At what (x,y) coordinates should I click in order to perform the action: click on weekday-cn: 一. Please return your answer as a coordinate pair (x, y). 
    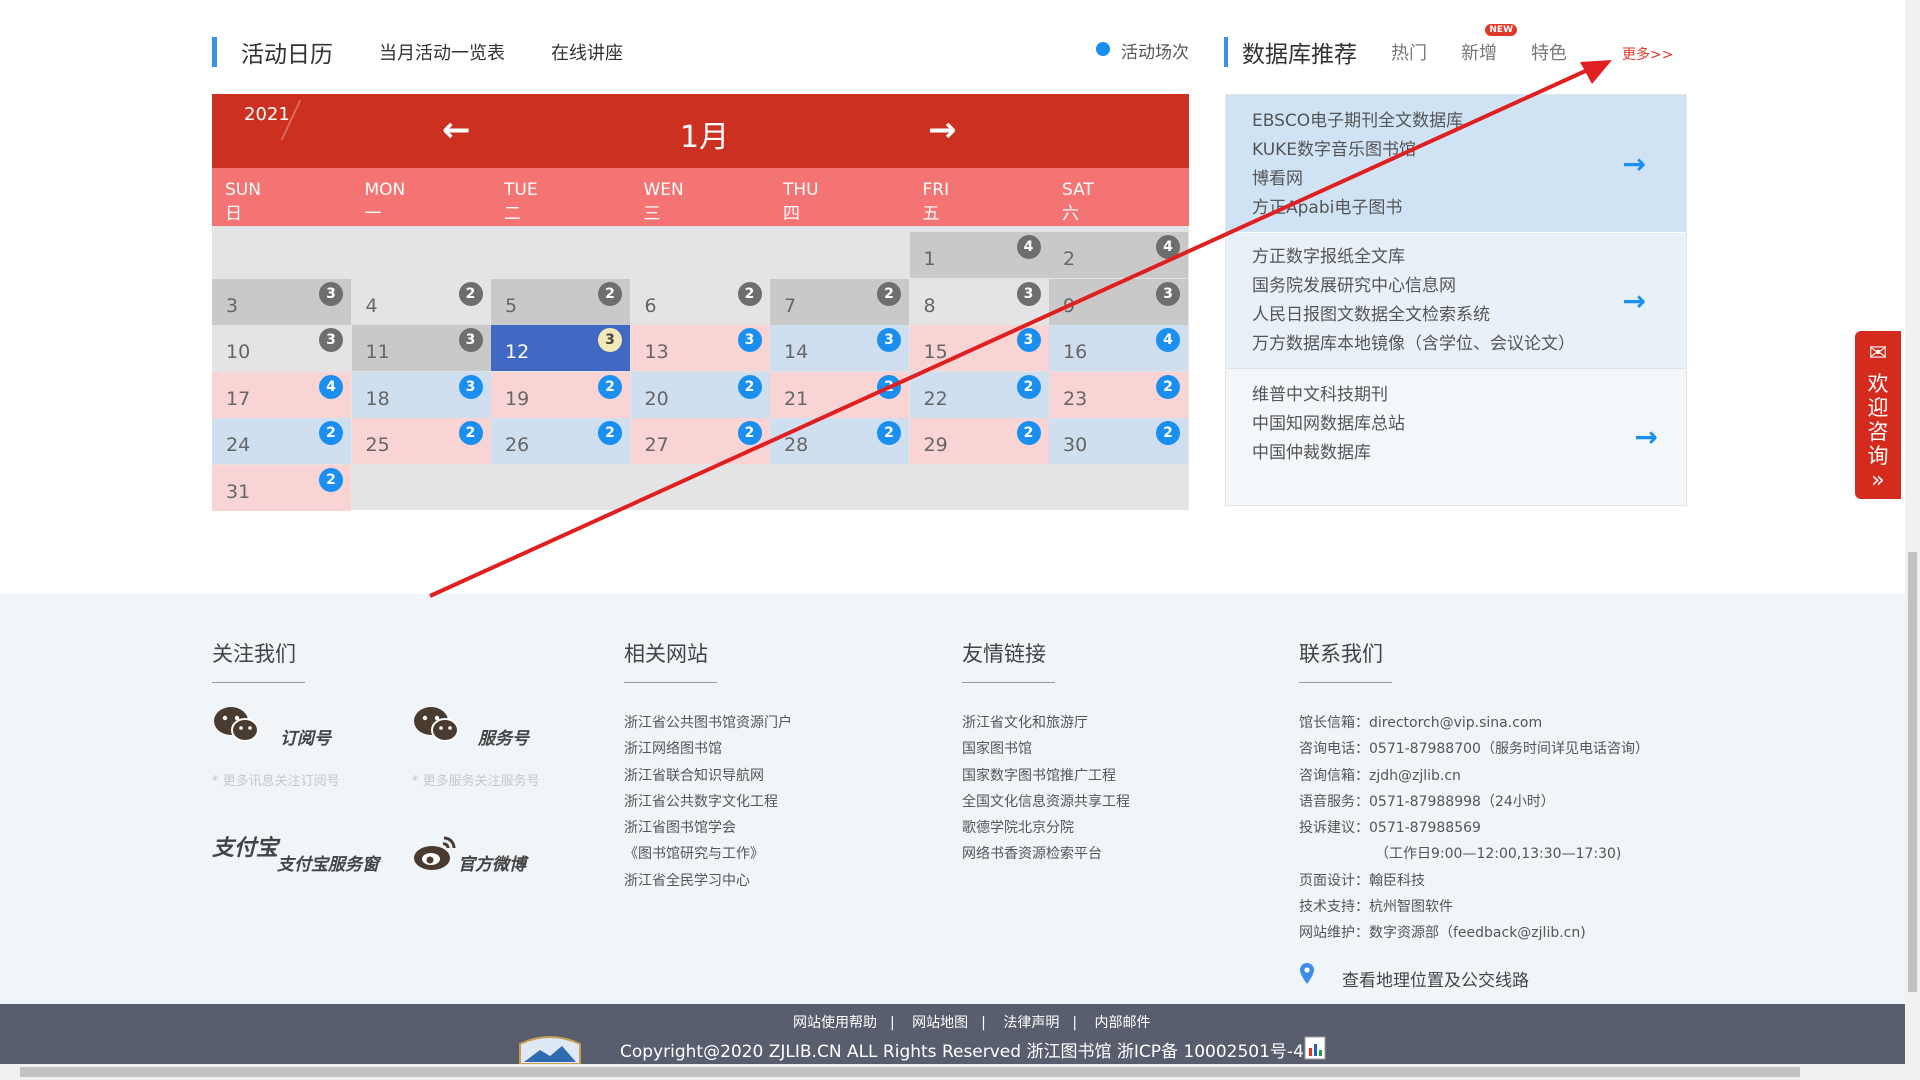
    Looking at the image, I should click on (373, 214).